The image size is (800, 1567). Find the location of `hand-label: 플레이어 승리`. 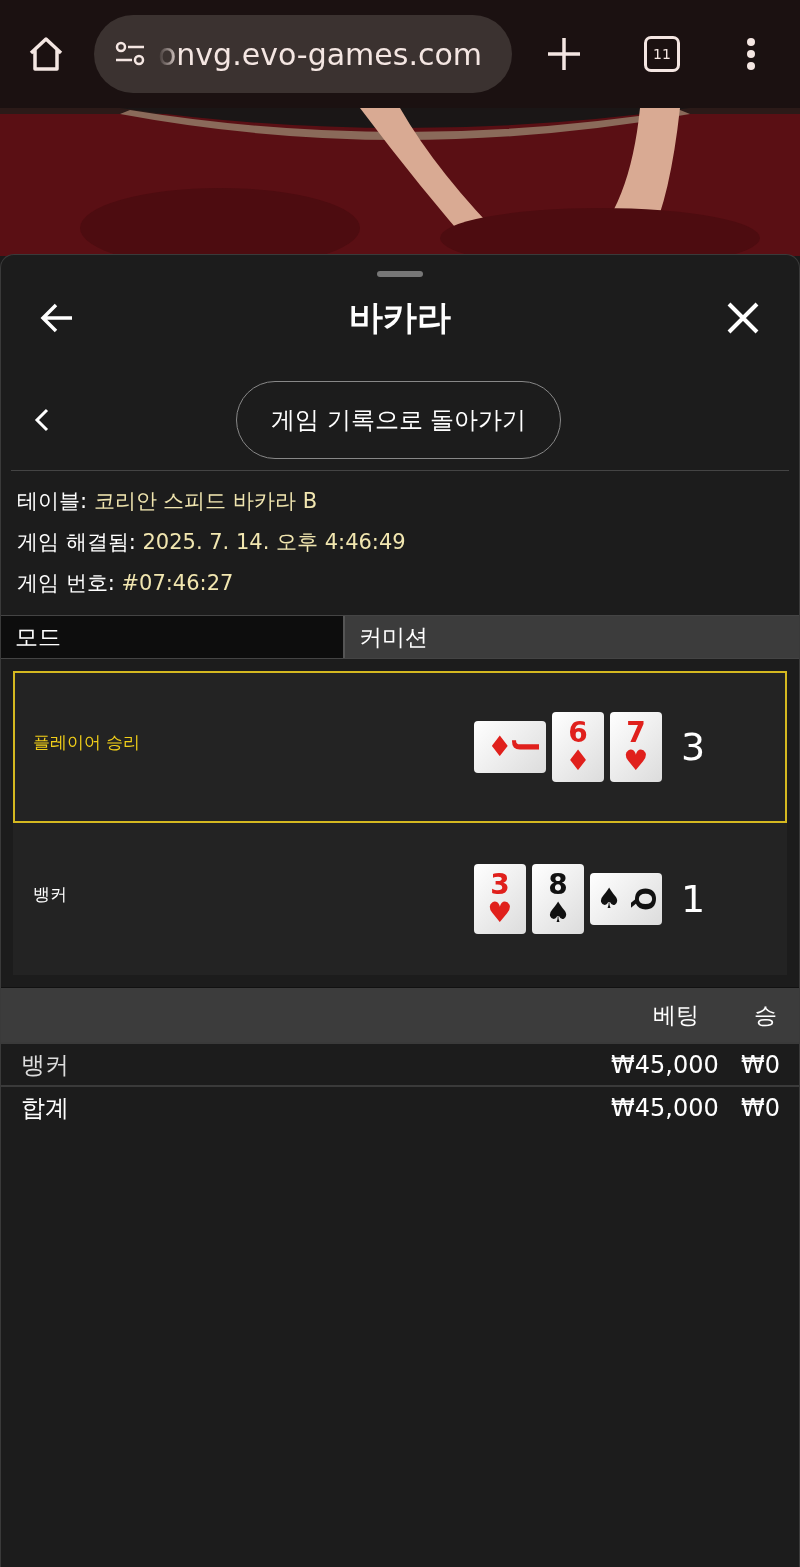

hand-label: 플레이어 승리 is located at coordinates (87, 742).